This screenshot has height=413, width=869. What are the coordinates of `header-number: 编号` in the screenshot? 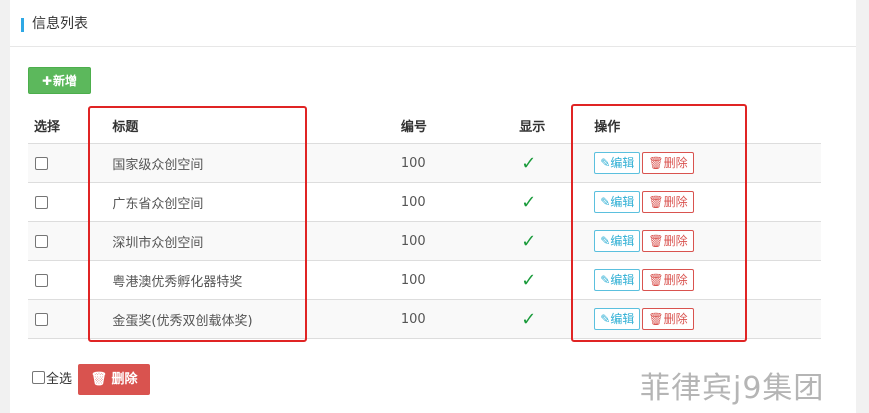 It's located at (460, 125).